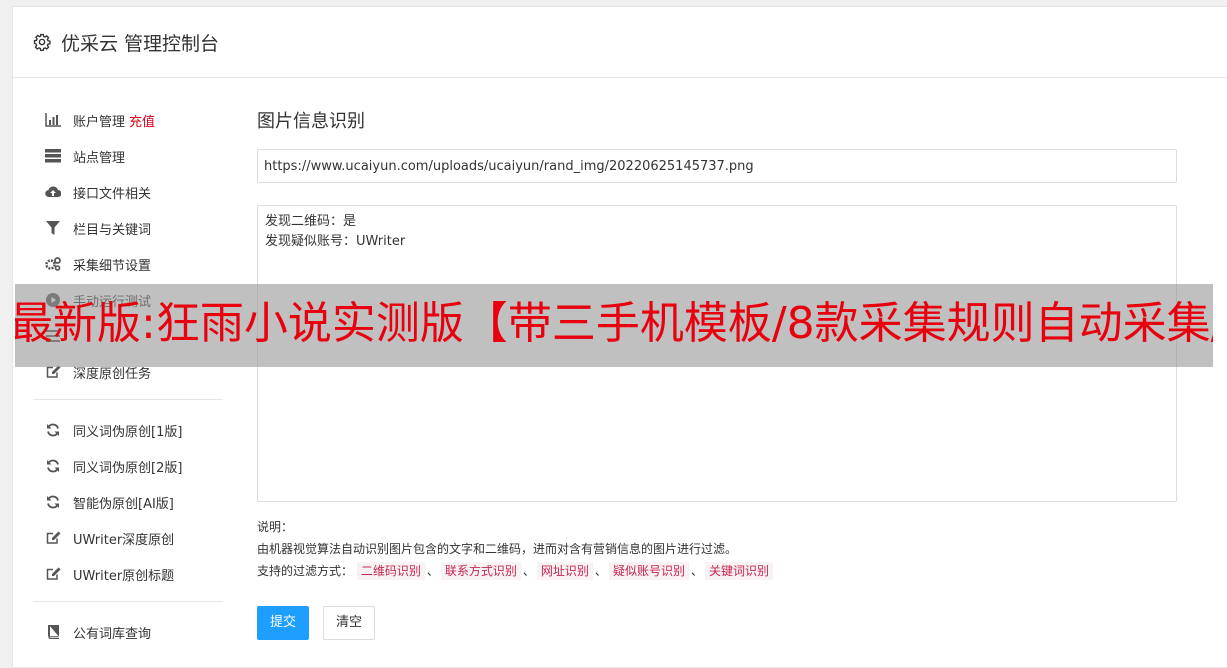 The image size is (1227, 668). What do you see at coordinates (648, 571) in the screenshot?
I see `filter-tag: 疑似账号识别` at bounding box center [648, 571].